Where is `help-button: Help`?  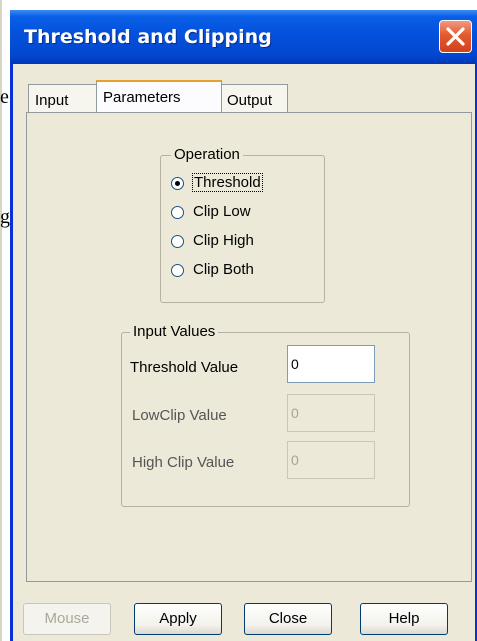
help-button: Help is located at coordinates (404, 619).